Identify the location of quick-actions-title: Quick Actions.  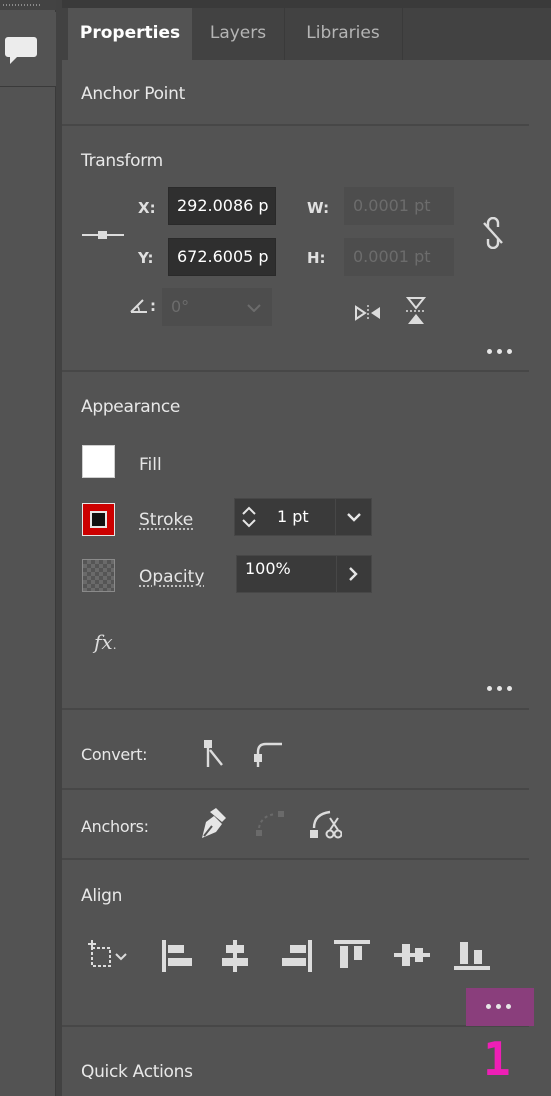
(137, 1072).